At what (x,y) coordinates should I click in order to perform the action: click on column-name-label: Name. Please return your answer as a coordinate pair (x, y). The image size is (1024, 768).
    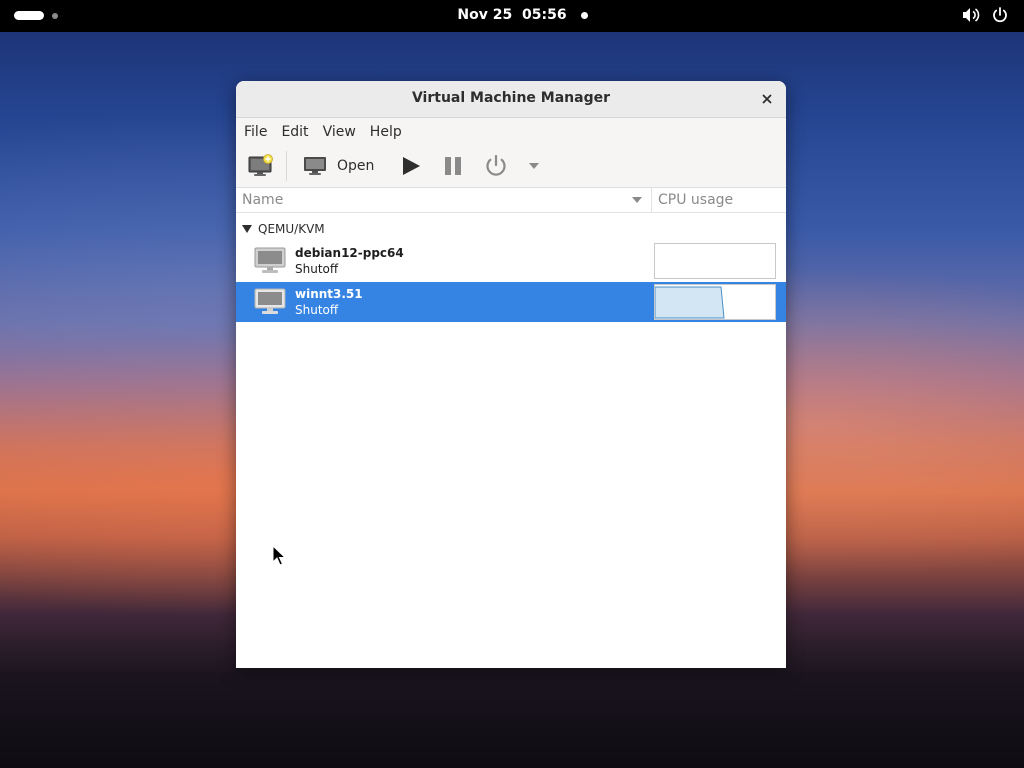
    Looking at the image, I should click on (263, 200).